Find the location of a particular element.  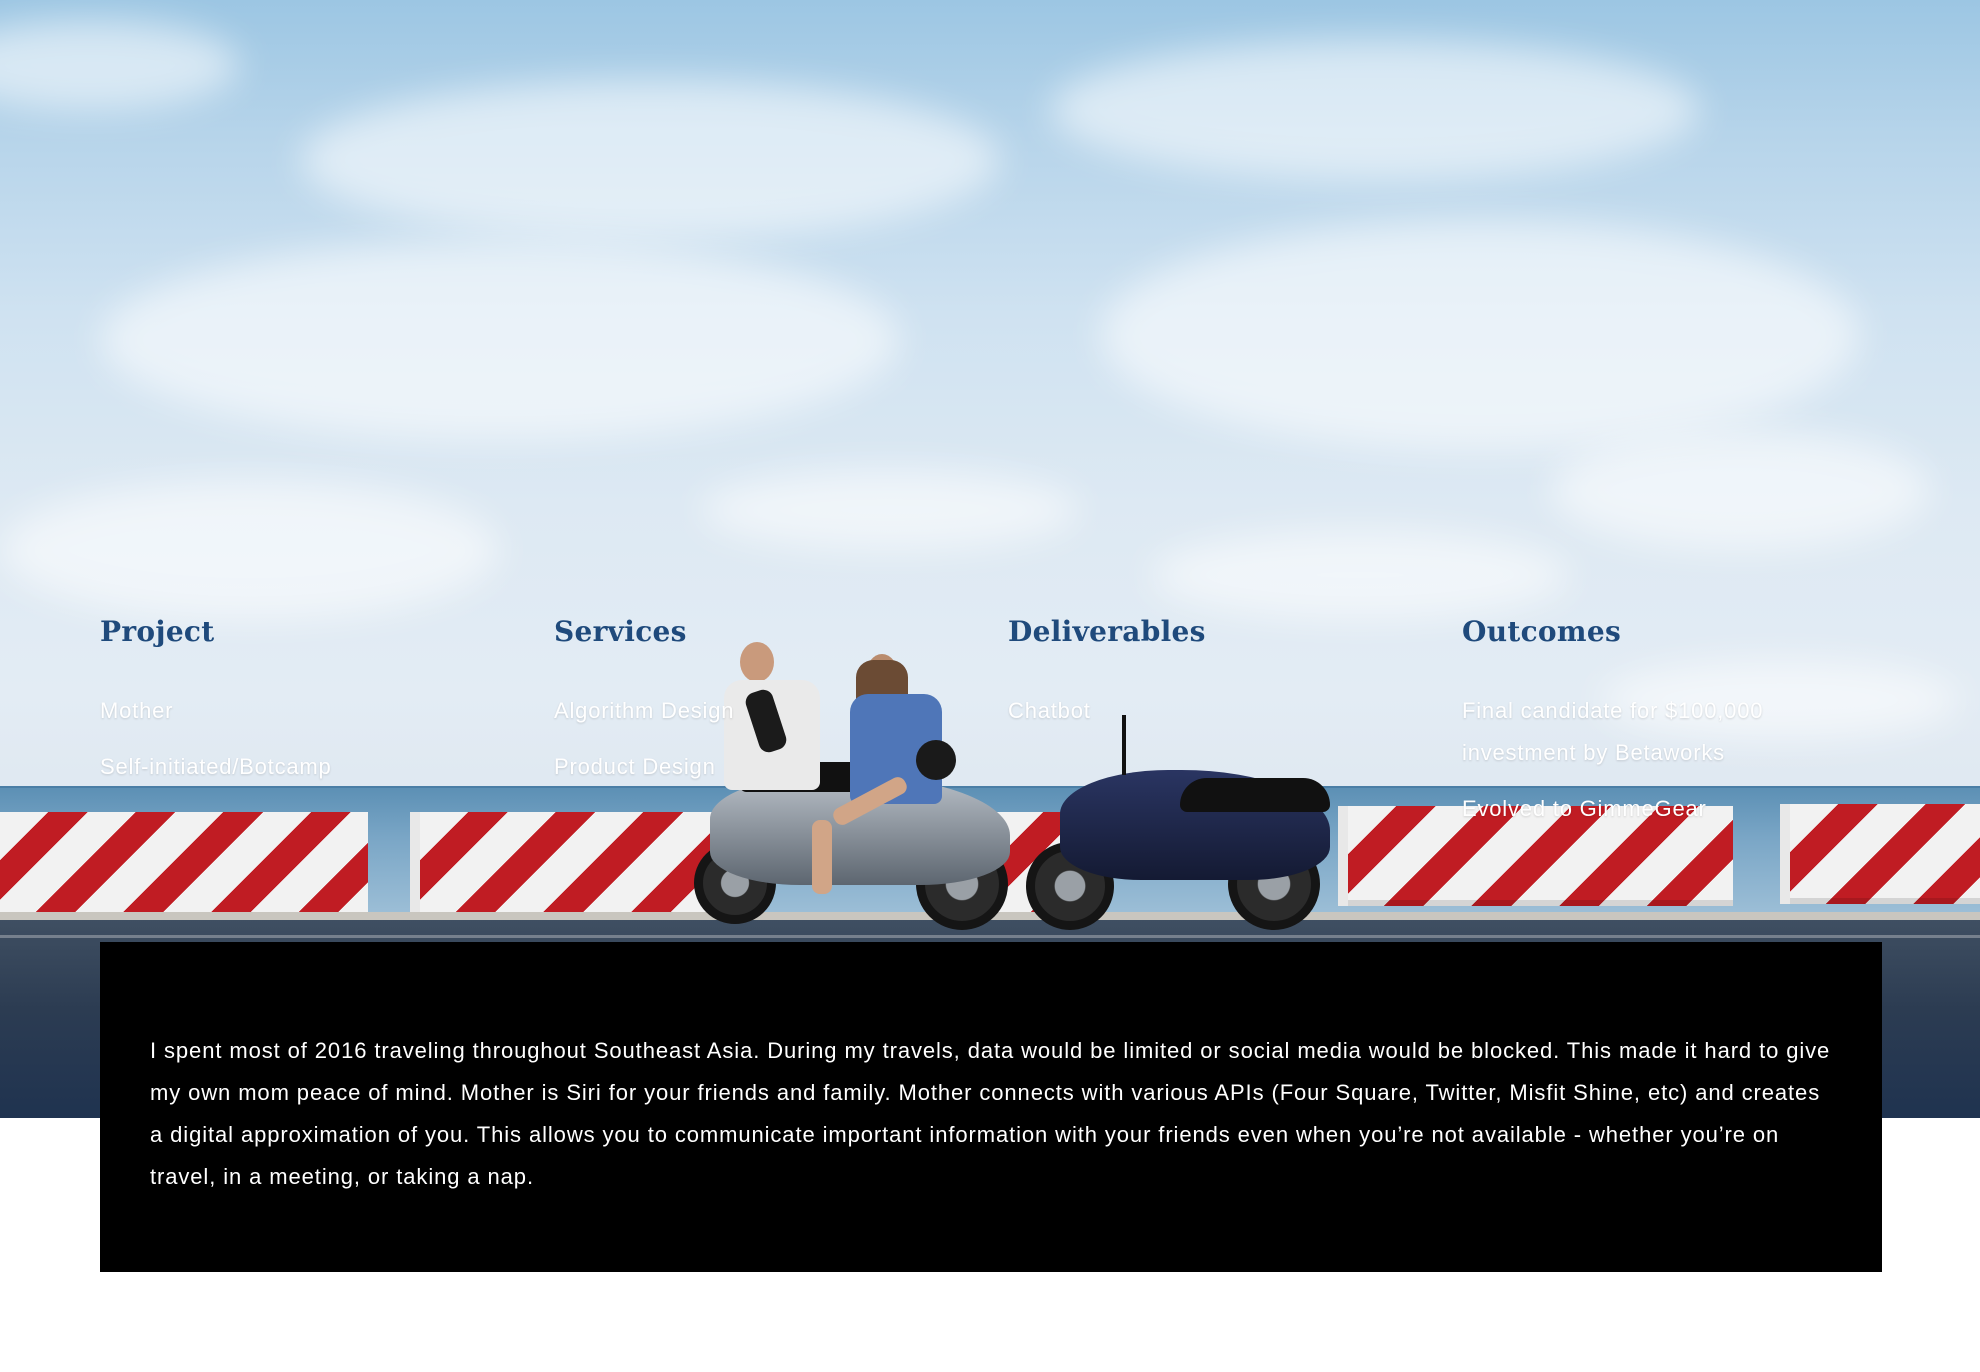

column-item: Product Design is located at coordinates (635, 766).